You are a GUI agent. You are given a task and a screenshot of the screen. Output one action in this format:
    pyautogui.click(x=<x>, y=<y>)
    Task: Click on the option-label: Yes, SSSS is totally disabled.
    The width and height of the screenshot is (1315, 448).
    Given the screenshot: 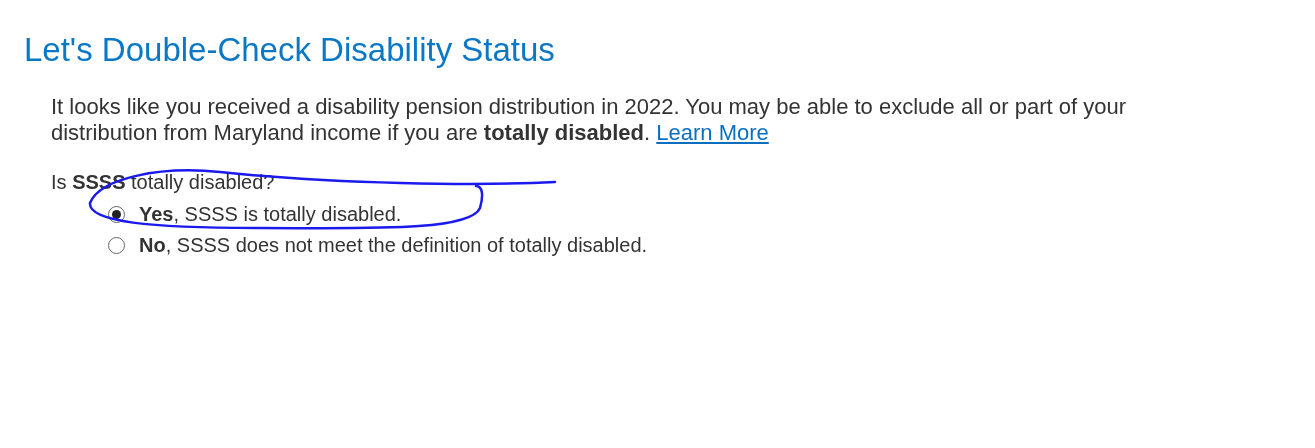 What is the action you would take?
    pyautogui.click(x=270, y=214)
    